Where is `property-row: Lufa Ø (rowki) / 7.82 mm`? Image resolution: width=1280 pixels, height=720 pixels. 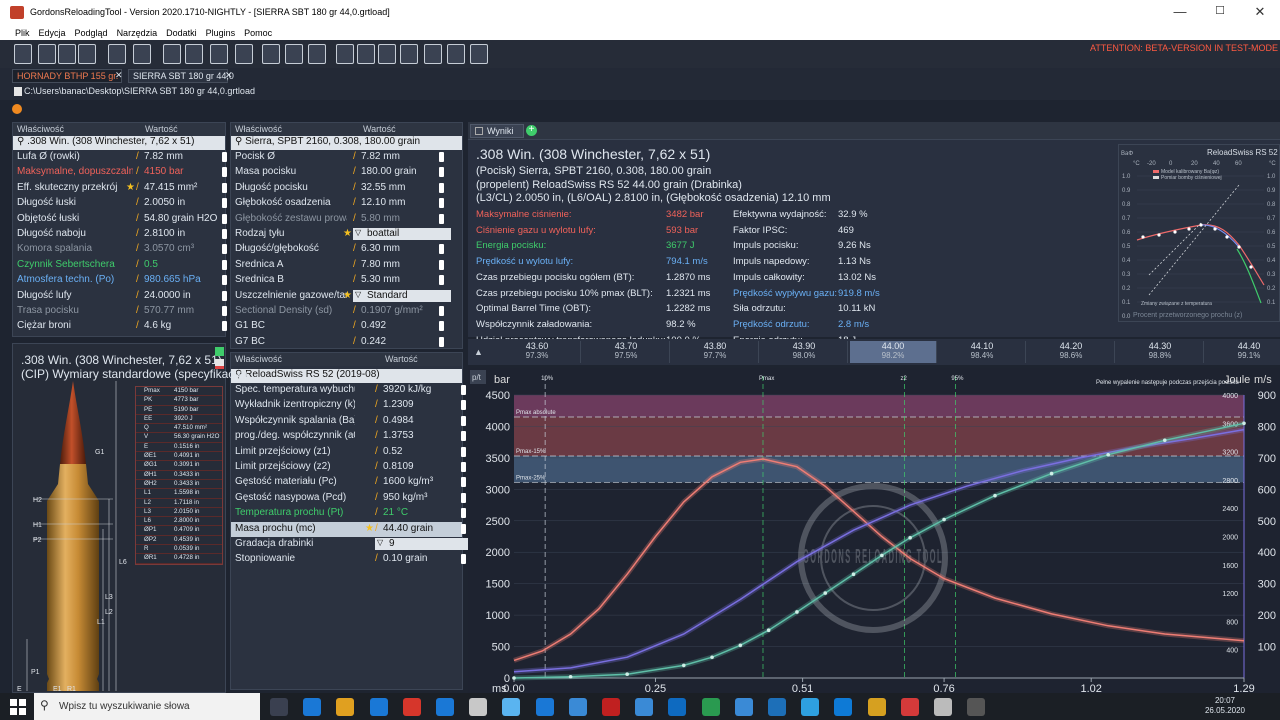 property-row: Lufa Ø (rowki) / 7.82 mm is located at coordinates (120, 157).